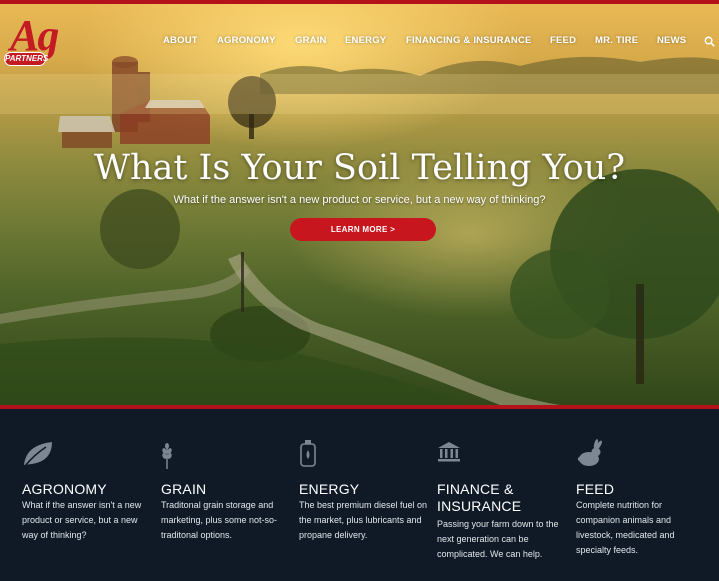  What do you see at coordinates (359, 168) in the screenshot?
I see `hero-title: What Is Your Soil Telling You?` at bounding box center [359, 168].